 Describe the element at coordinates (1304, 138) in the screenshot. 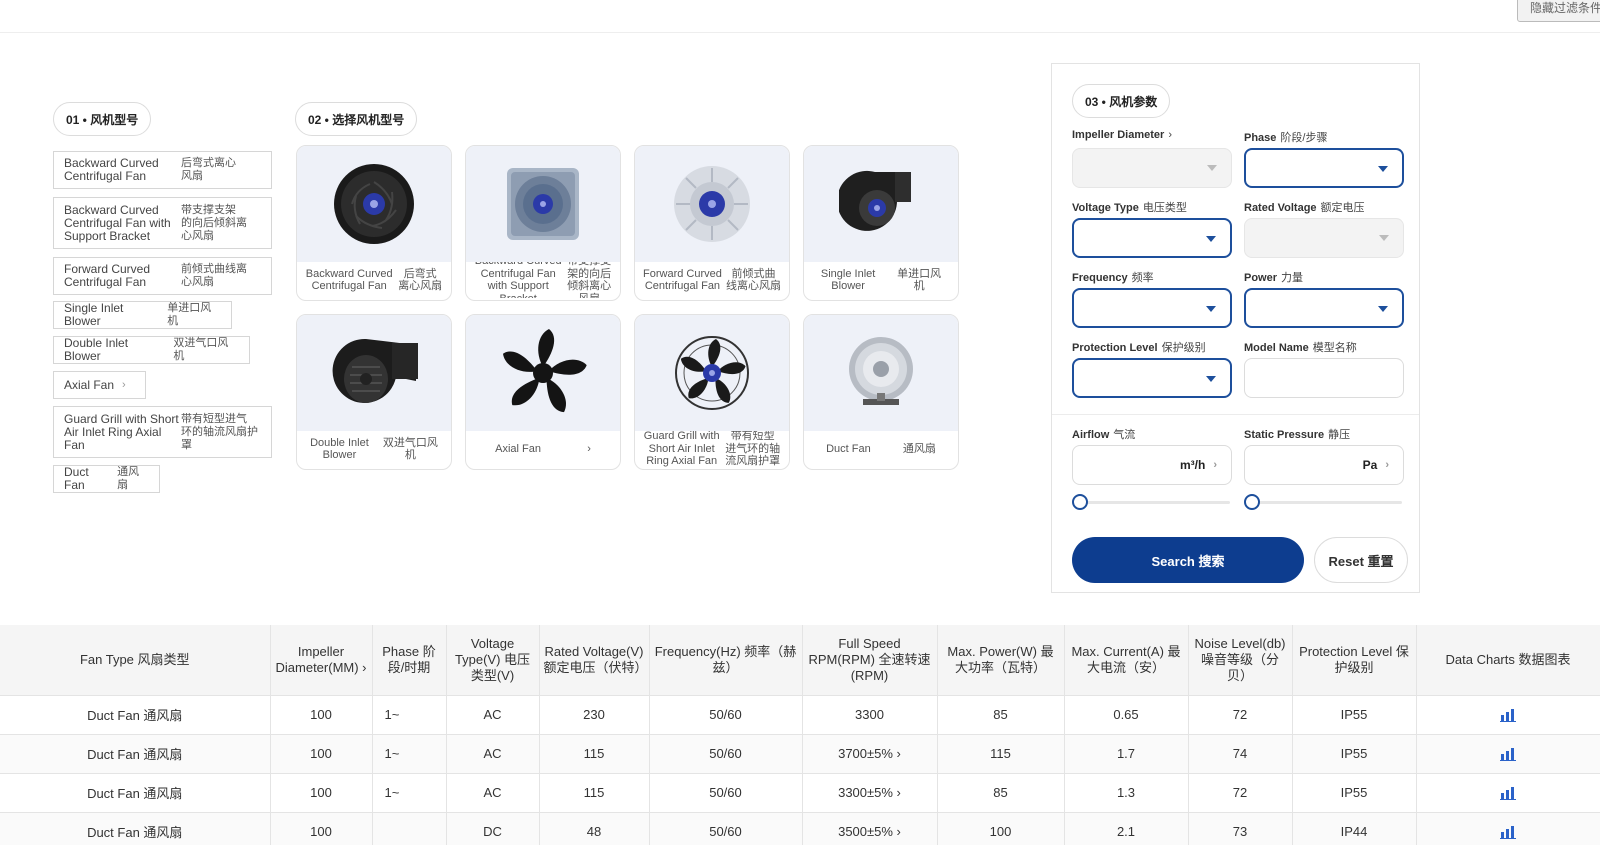

I see `label-zh: 阶段/步骤` at that location.